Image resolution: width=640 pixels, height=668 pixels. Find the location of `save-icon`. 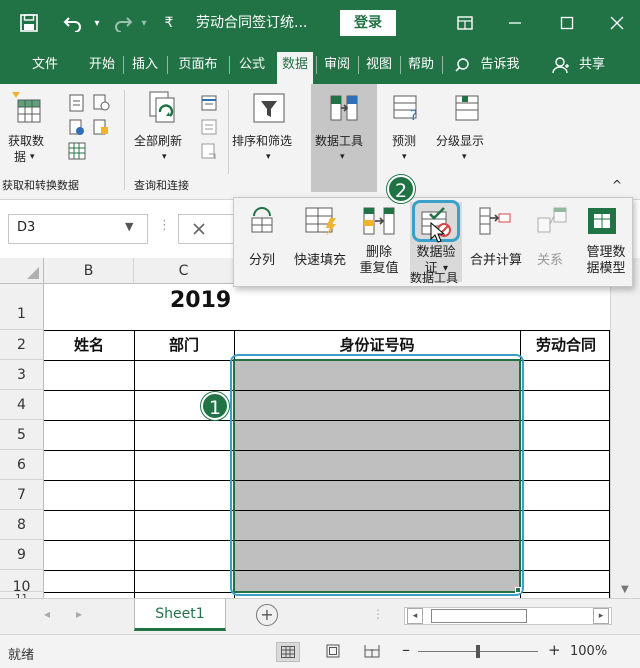

save-icon is located at coordinates (29, 23).